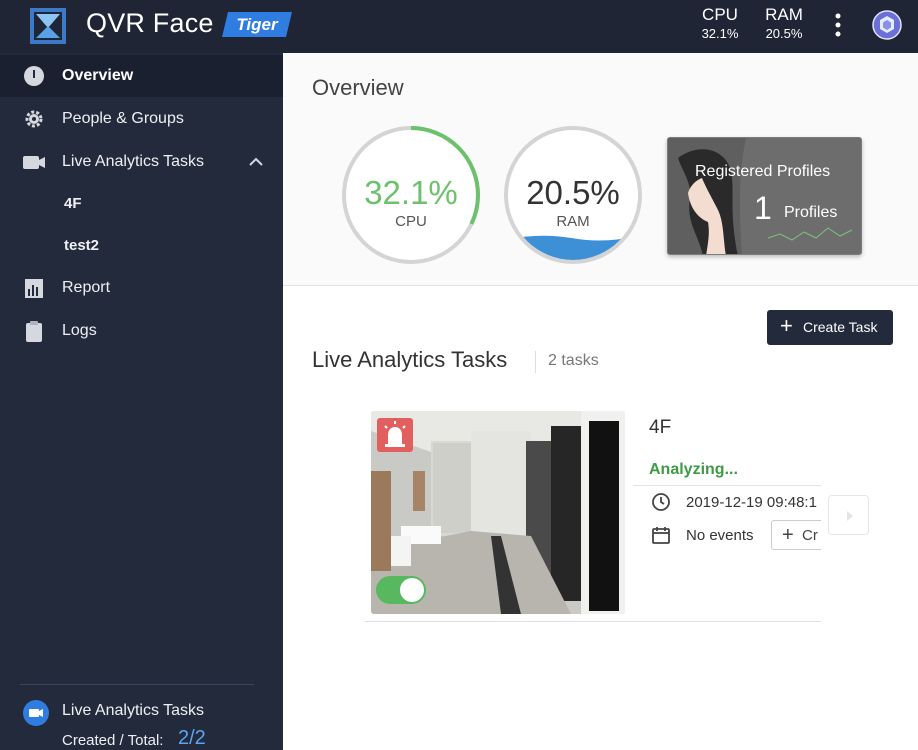  Describe the element at coordinates (73, 203) in the screenshot. I see `sidebar-subitem-label: 4F` at that location.